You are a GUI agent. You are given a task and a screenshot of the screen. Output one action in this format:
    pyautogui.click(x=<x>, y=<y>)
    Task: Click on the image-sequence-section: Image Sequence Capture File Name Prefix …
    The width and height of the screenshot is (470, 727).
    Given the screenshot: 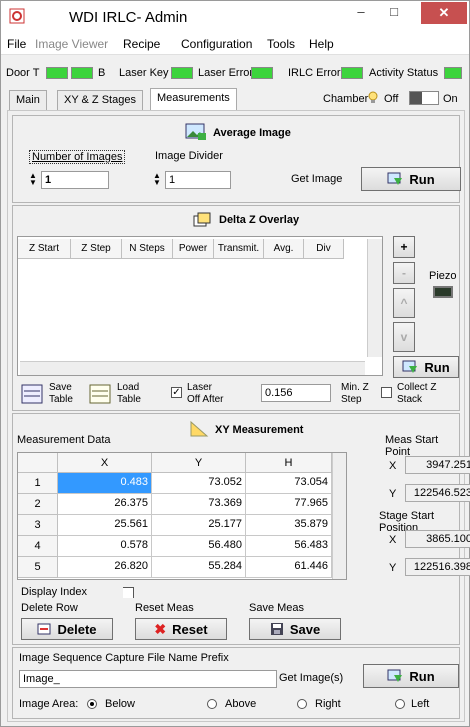 What is the action you would take?
    pyautogui.click(x=236, y=683)
    